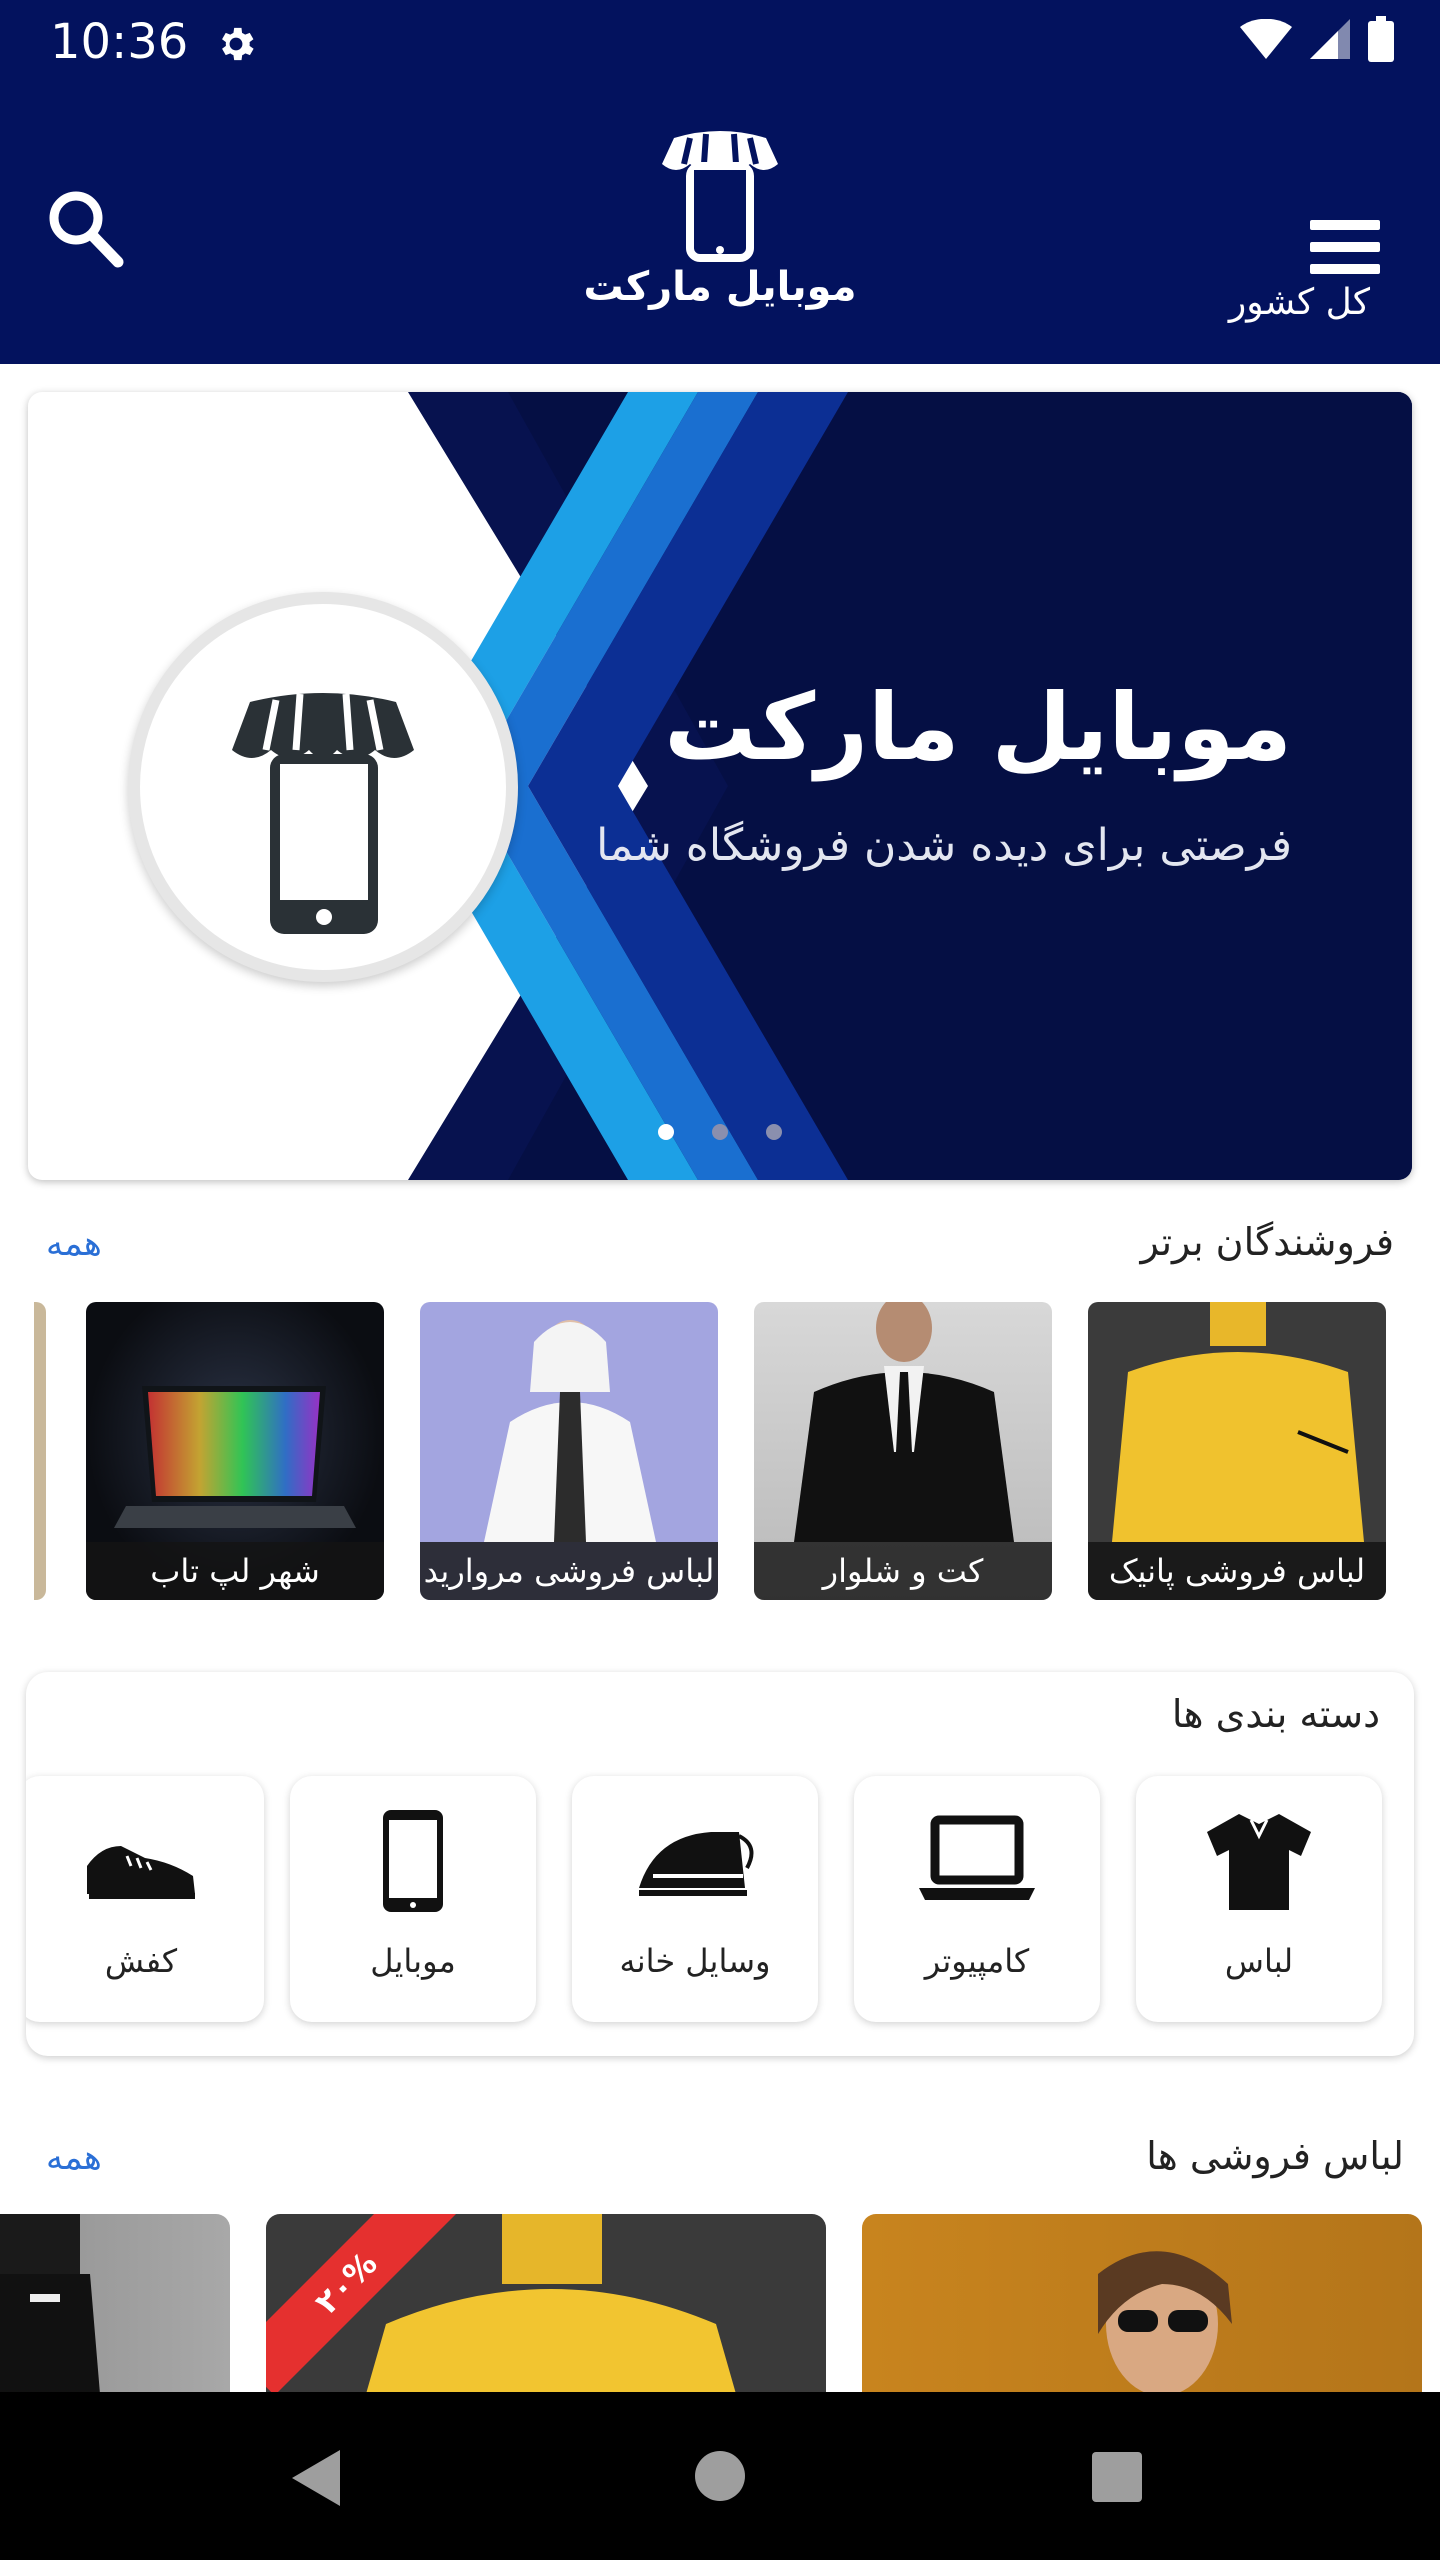  I want to click on seller-name: لباس فروشی مروارید, so click(569, 1571).